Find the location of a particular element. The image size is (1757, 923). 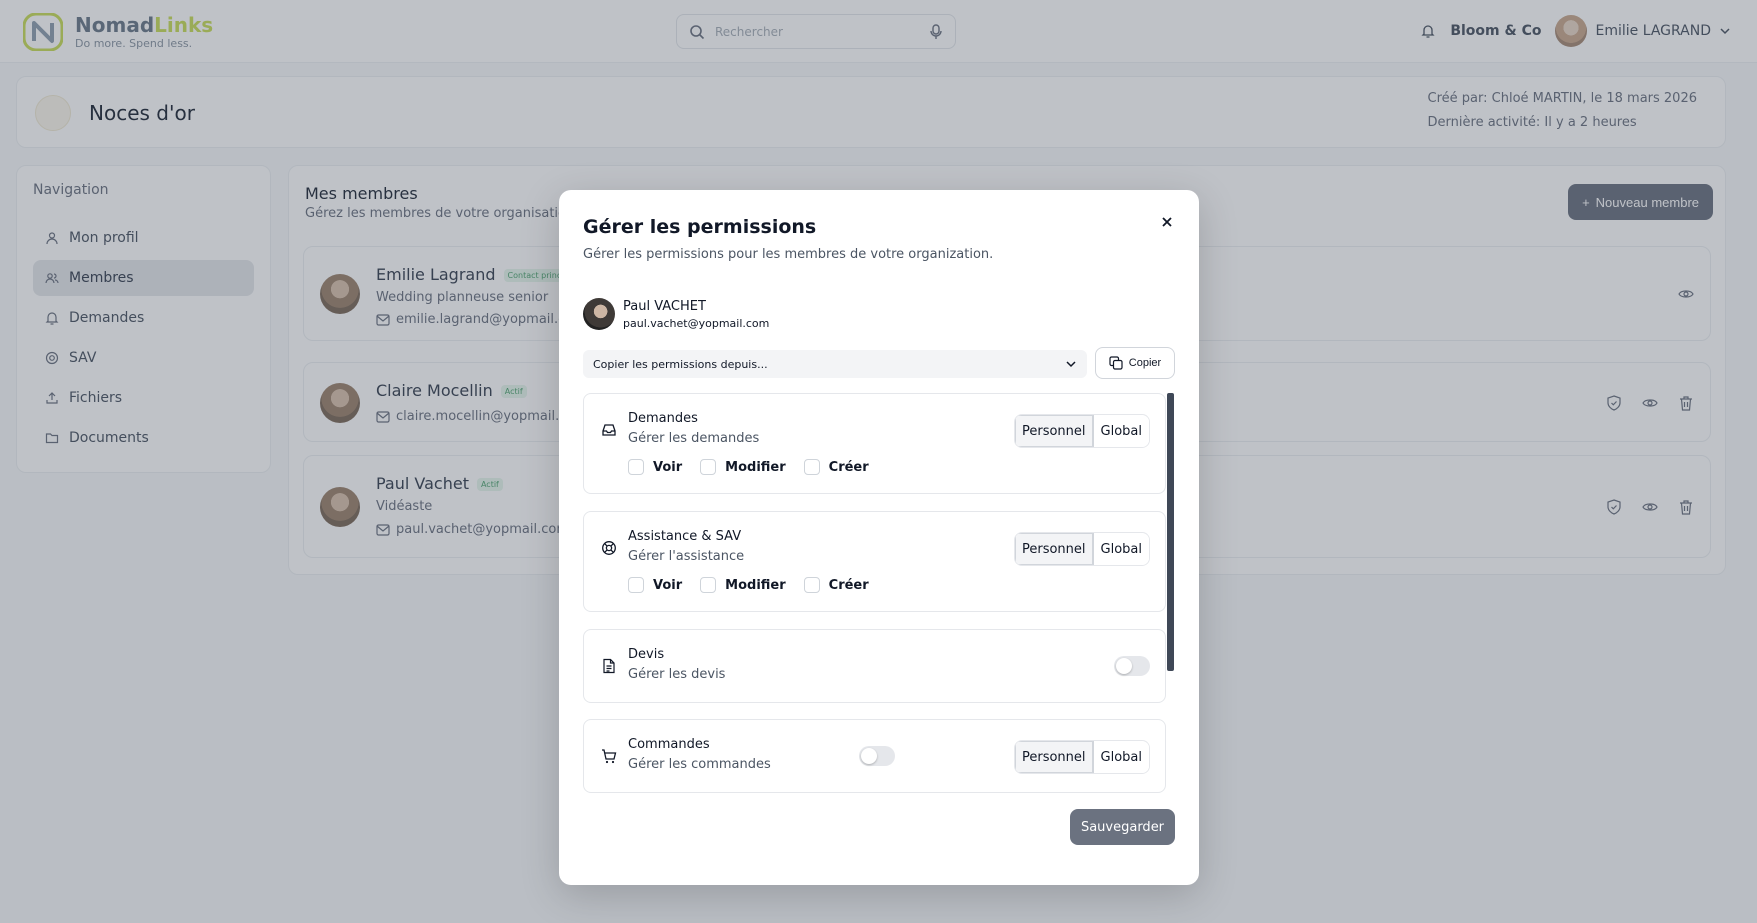

orders-toggle is located at coordinates (877, 756).